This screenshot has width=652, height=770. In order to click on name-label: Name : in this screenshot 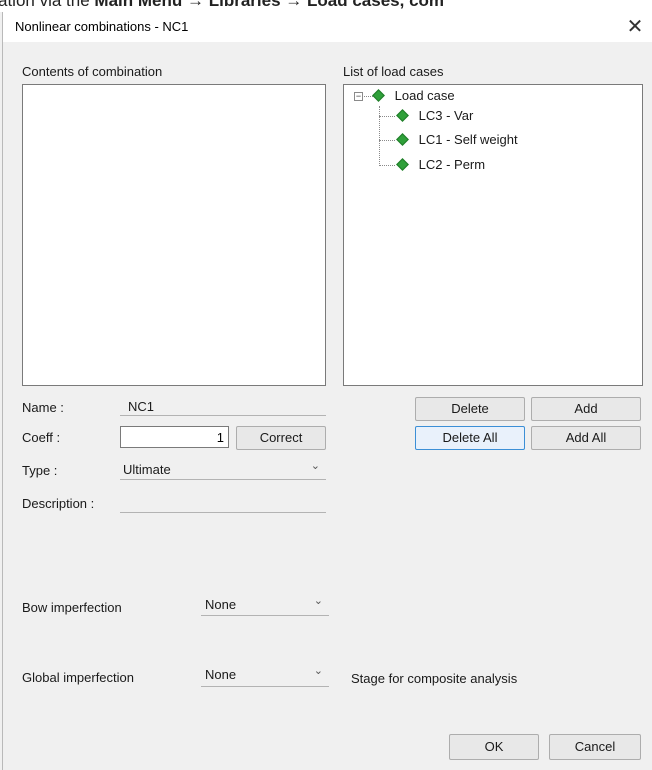, I will do `click(43, 407)`.